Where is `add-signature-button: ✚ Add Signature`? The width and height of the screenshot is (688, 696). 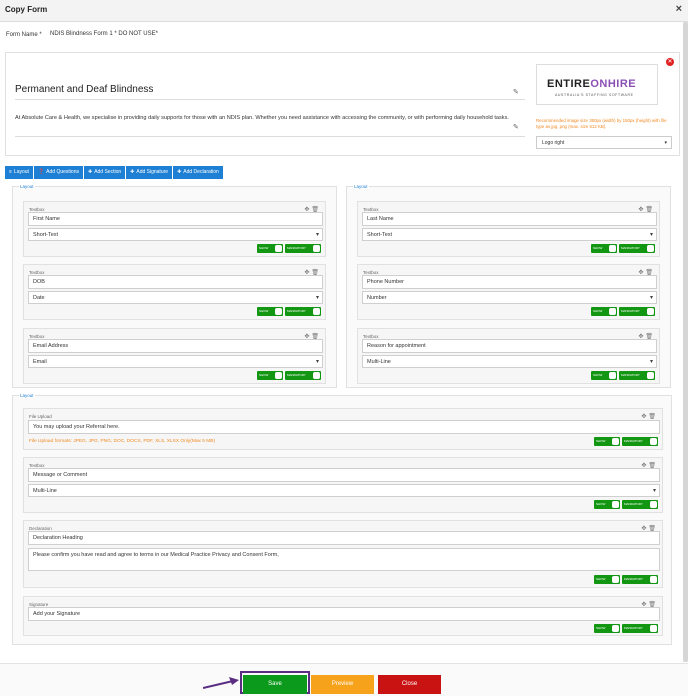 add-signature-button: ✚ Add Signature is located at coordinates (149, 172).